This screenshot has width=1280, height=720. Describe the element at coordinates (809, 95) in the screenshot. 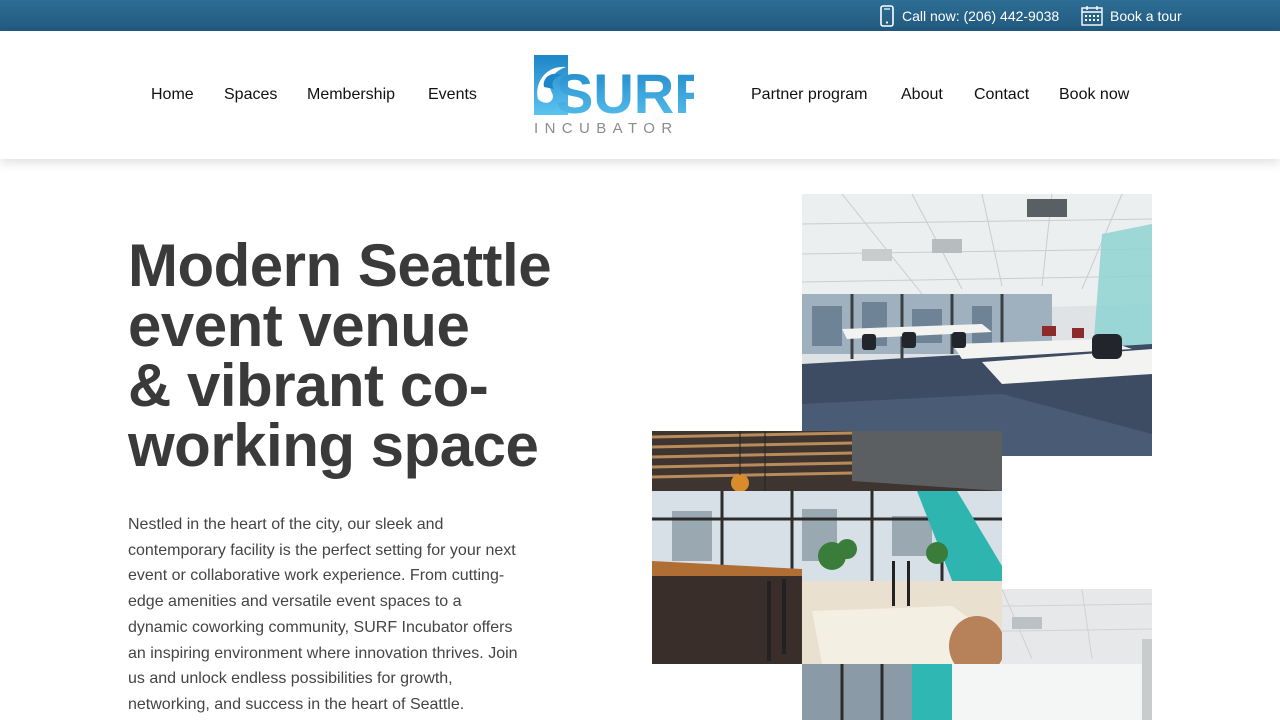

I see `nav-partner-program: Partner program` at that location.